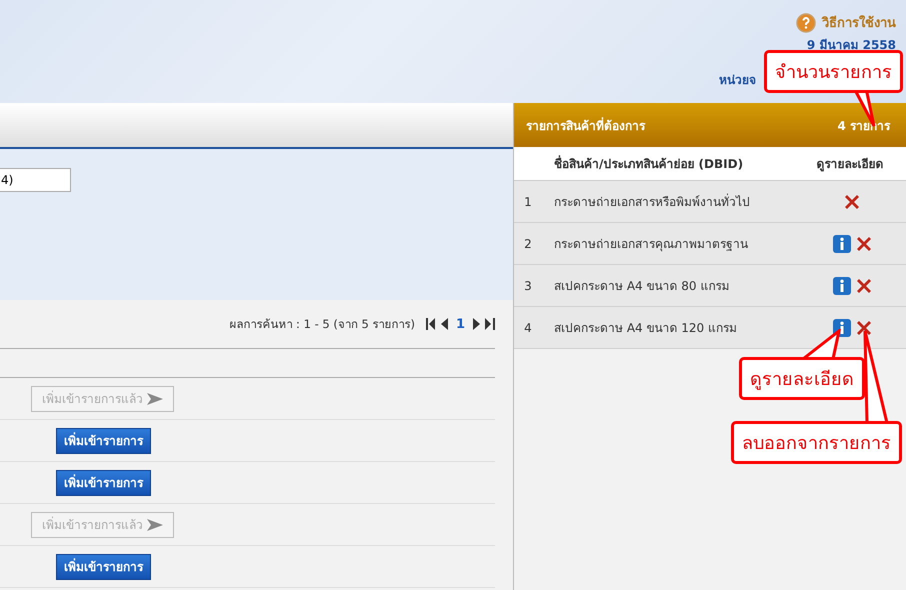 This screenshot has height=590, width=906. I want to click on help-icon, so click(806, 22).